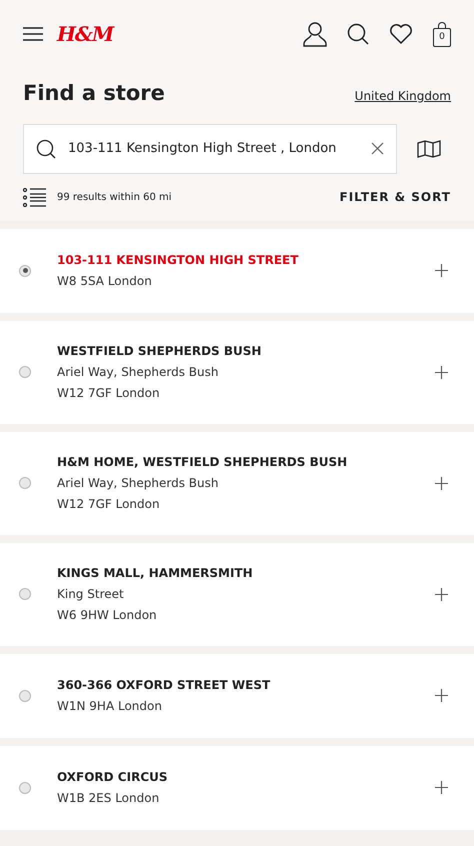 Image resolution: width=474 pixels, height=846 pixels. I want to click on store-card: KINGS MALL, HAMMERSMITH King Street W6 9HW London, so click(237, 594).